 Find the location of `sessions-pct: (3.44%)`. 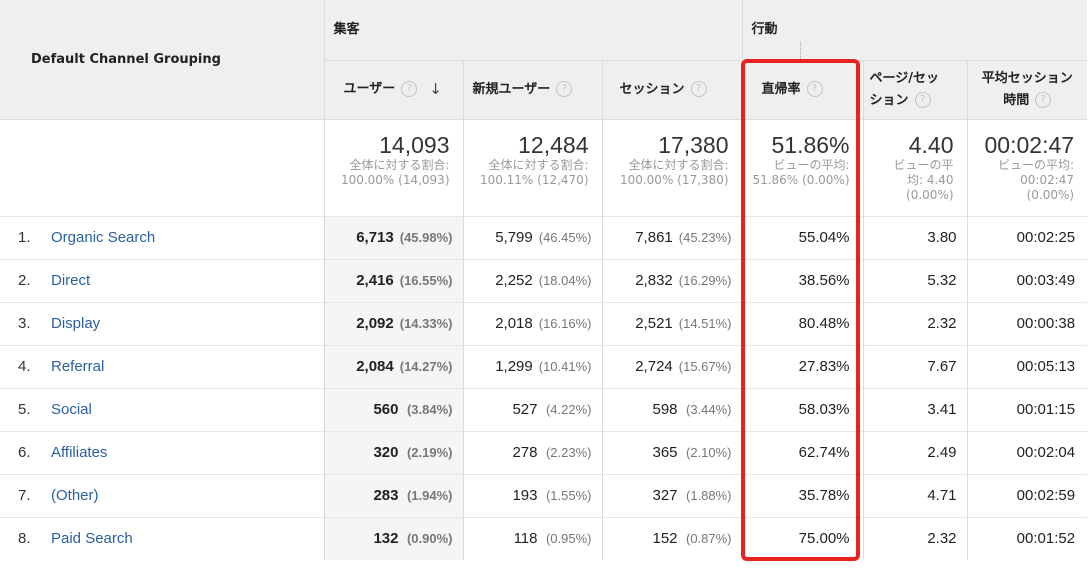

sessions-pct: (3.44%) is located at coordinates (708, 409).